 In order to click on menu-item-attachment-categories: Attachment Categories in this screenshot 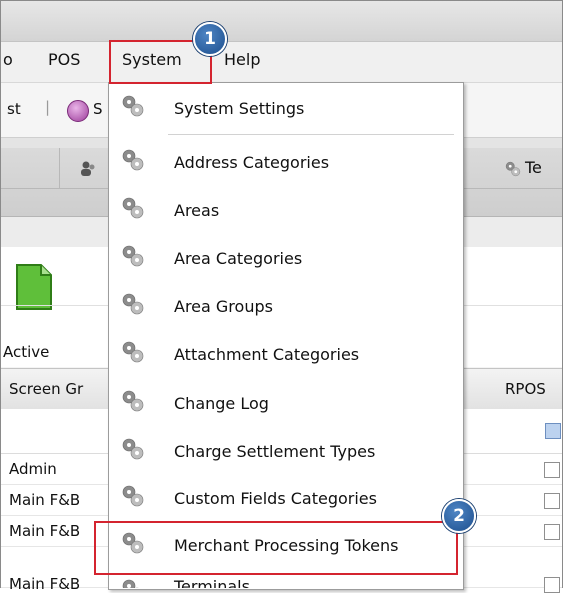, I will do `click(285, 355)`.